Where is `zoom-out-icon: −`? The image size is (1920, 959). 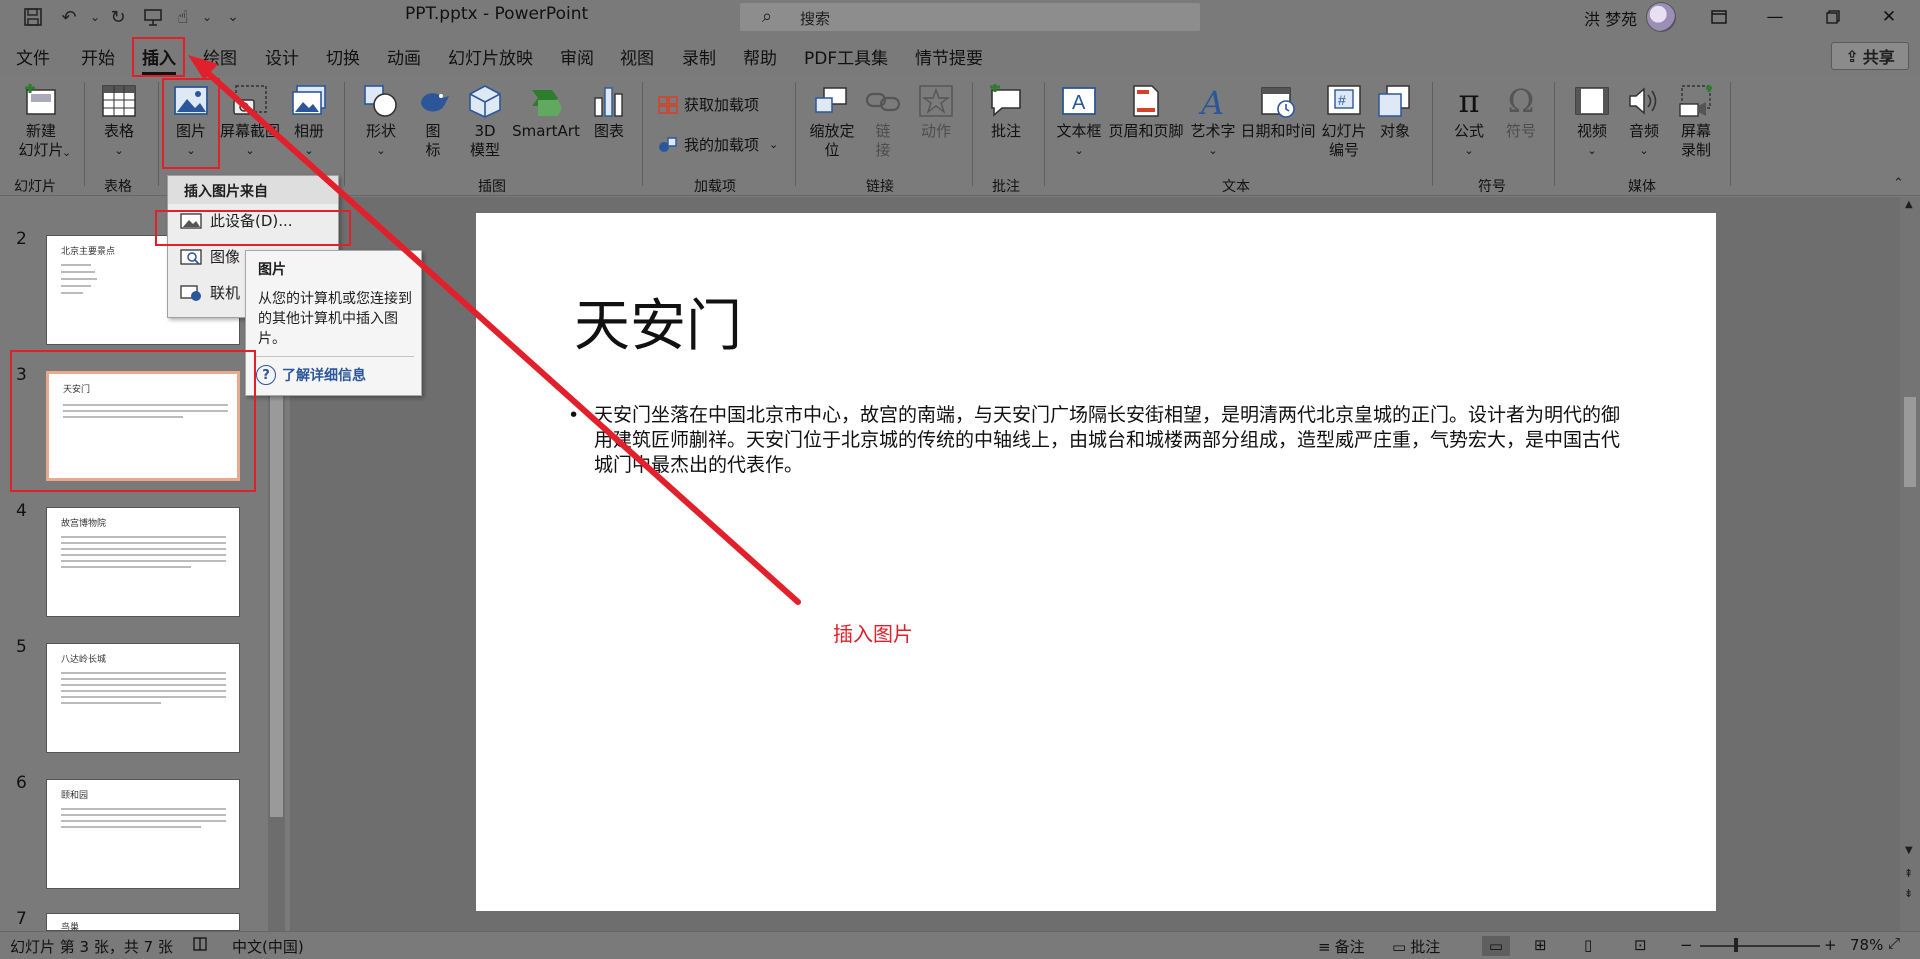
zoom-out-icon: − is located at coordinates (1686, 945).